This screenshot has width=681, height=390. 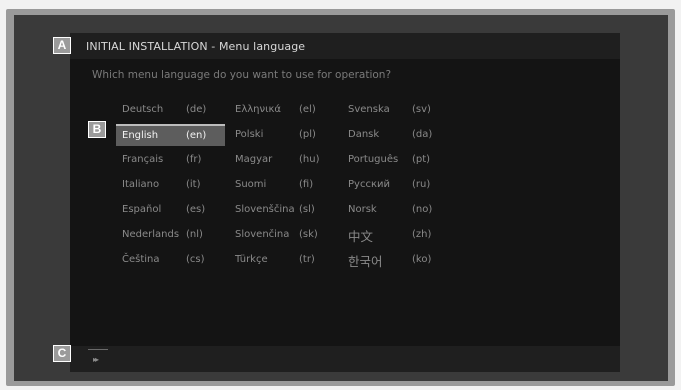 I want to click on language-code: (zh), so click(x=422, y=234).